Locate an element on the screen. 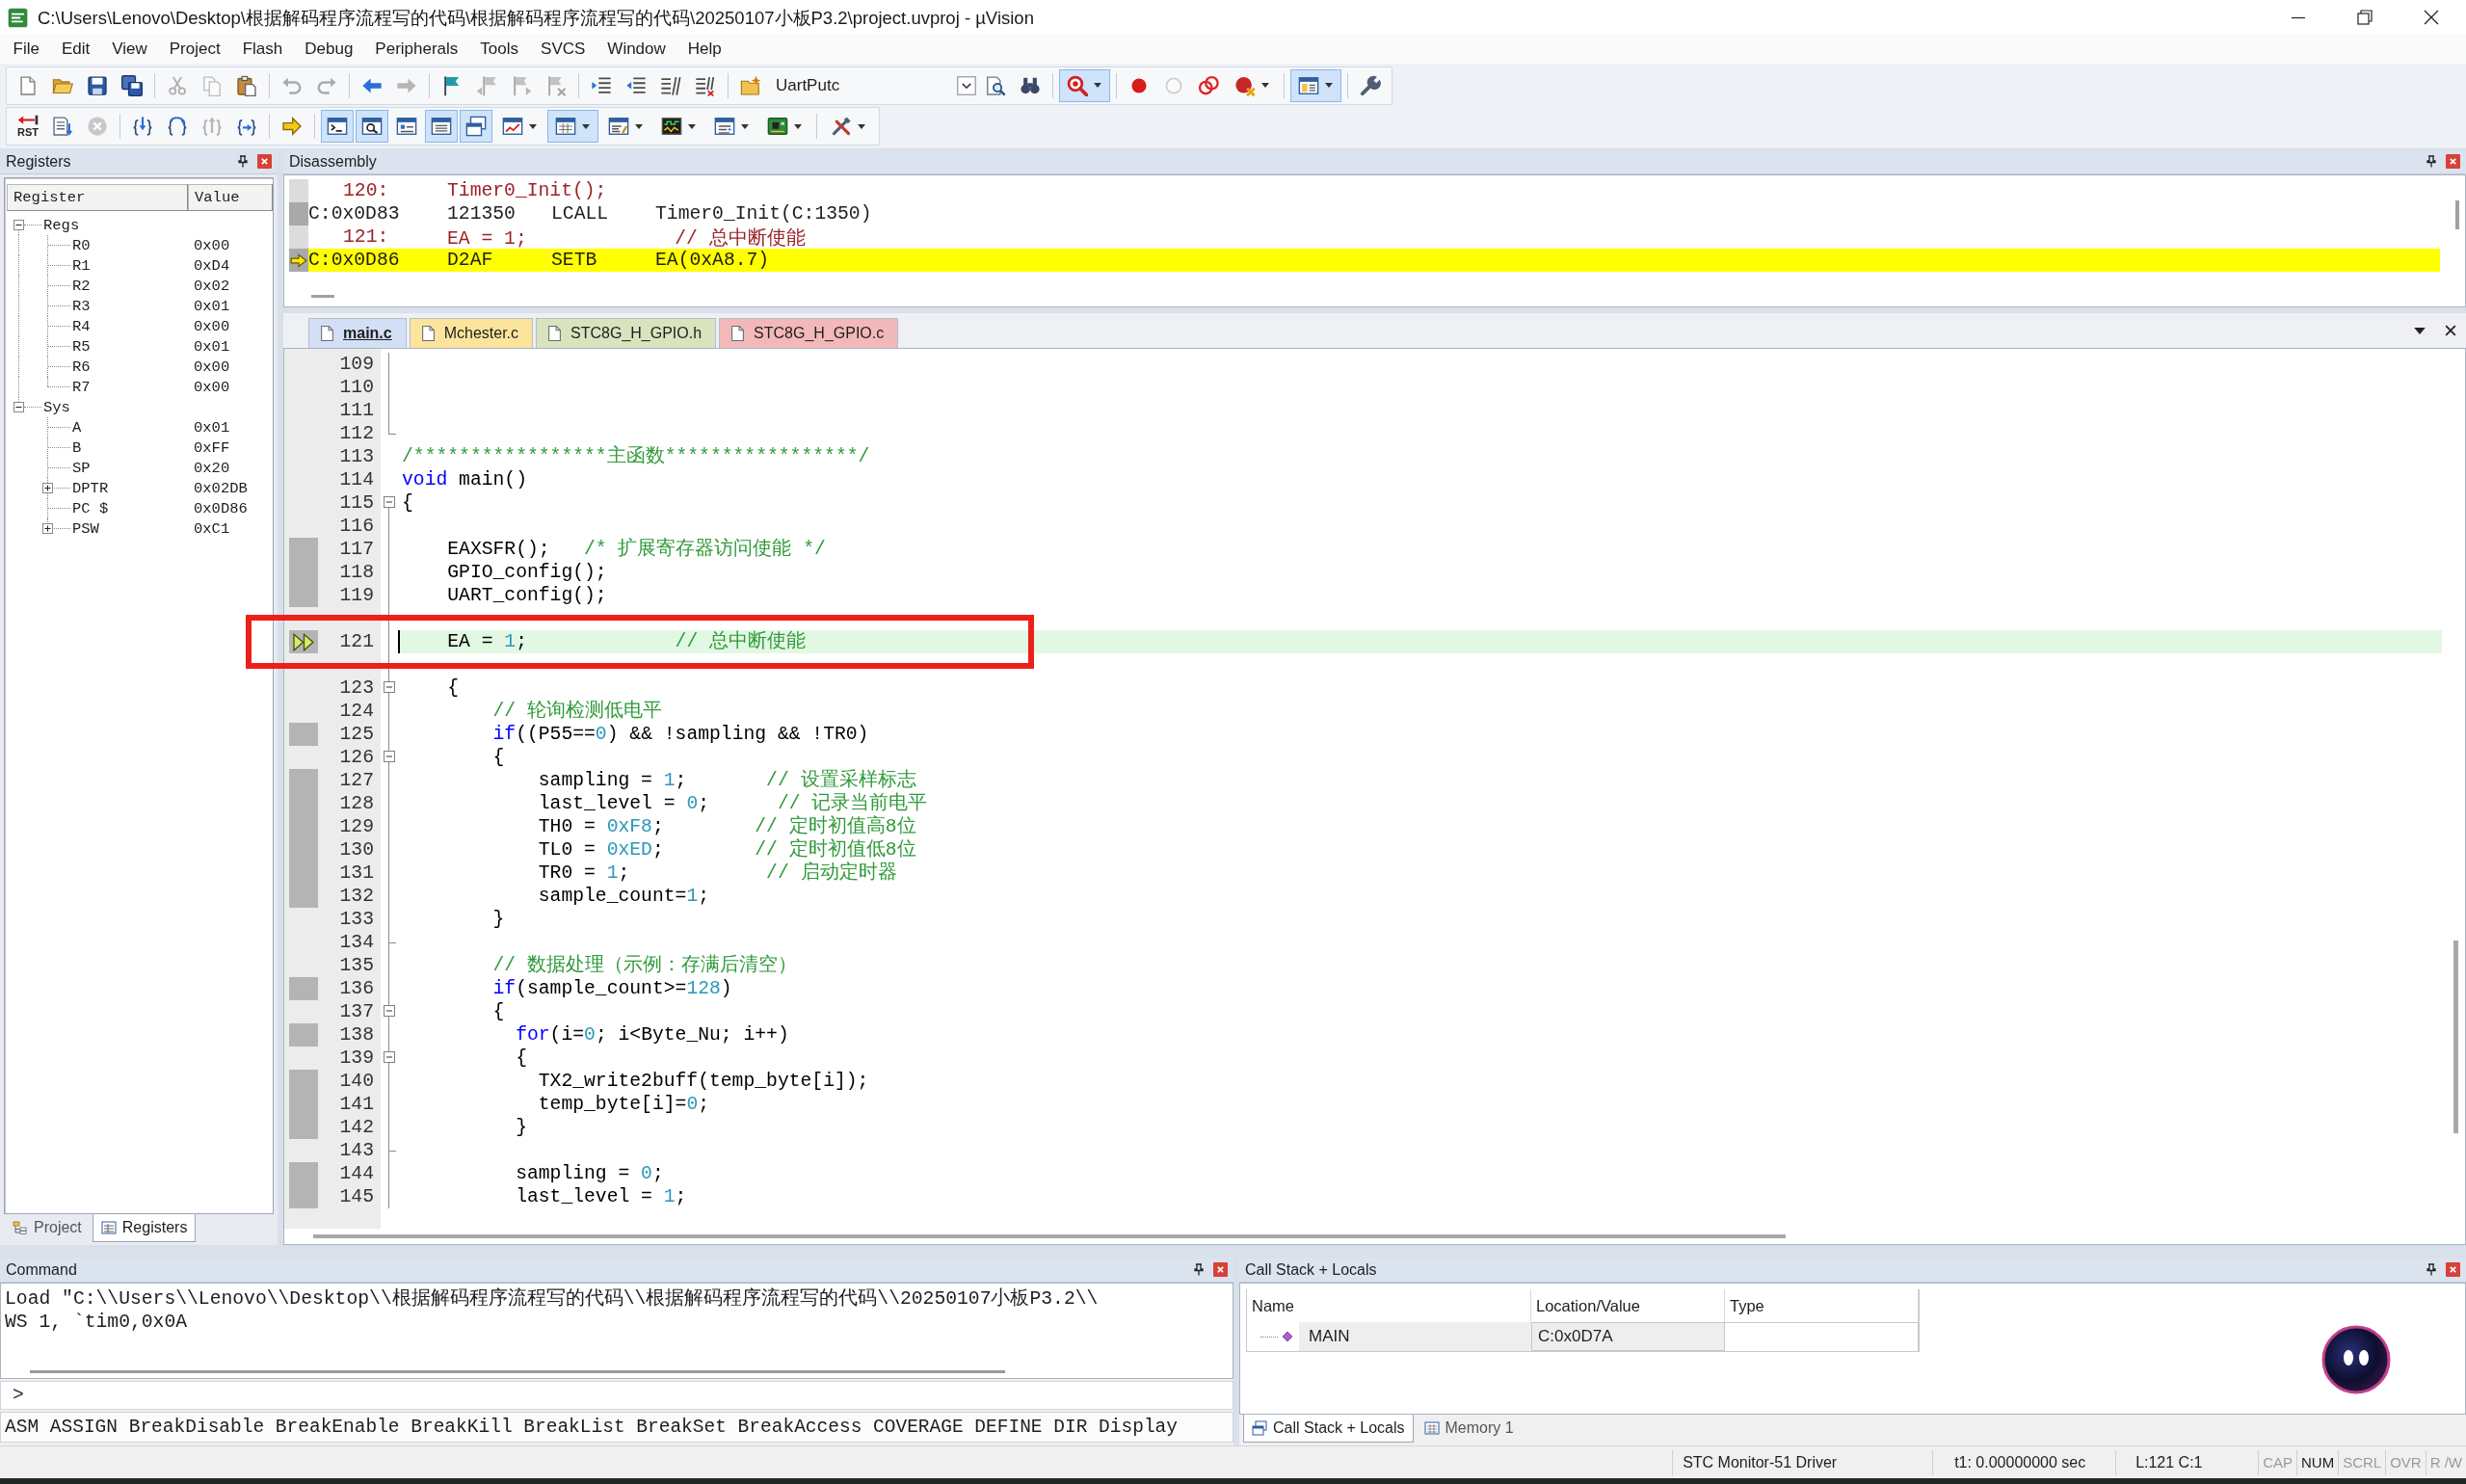 This screenshot has width=2466, height=1484. folder-sparkle-icon is located at coordinates (750, 85).